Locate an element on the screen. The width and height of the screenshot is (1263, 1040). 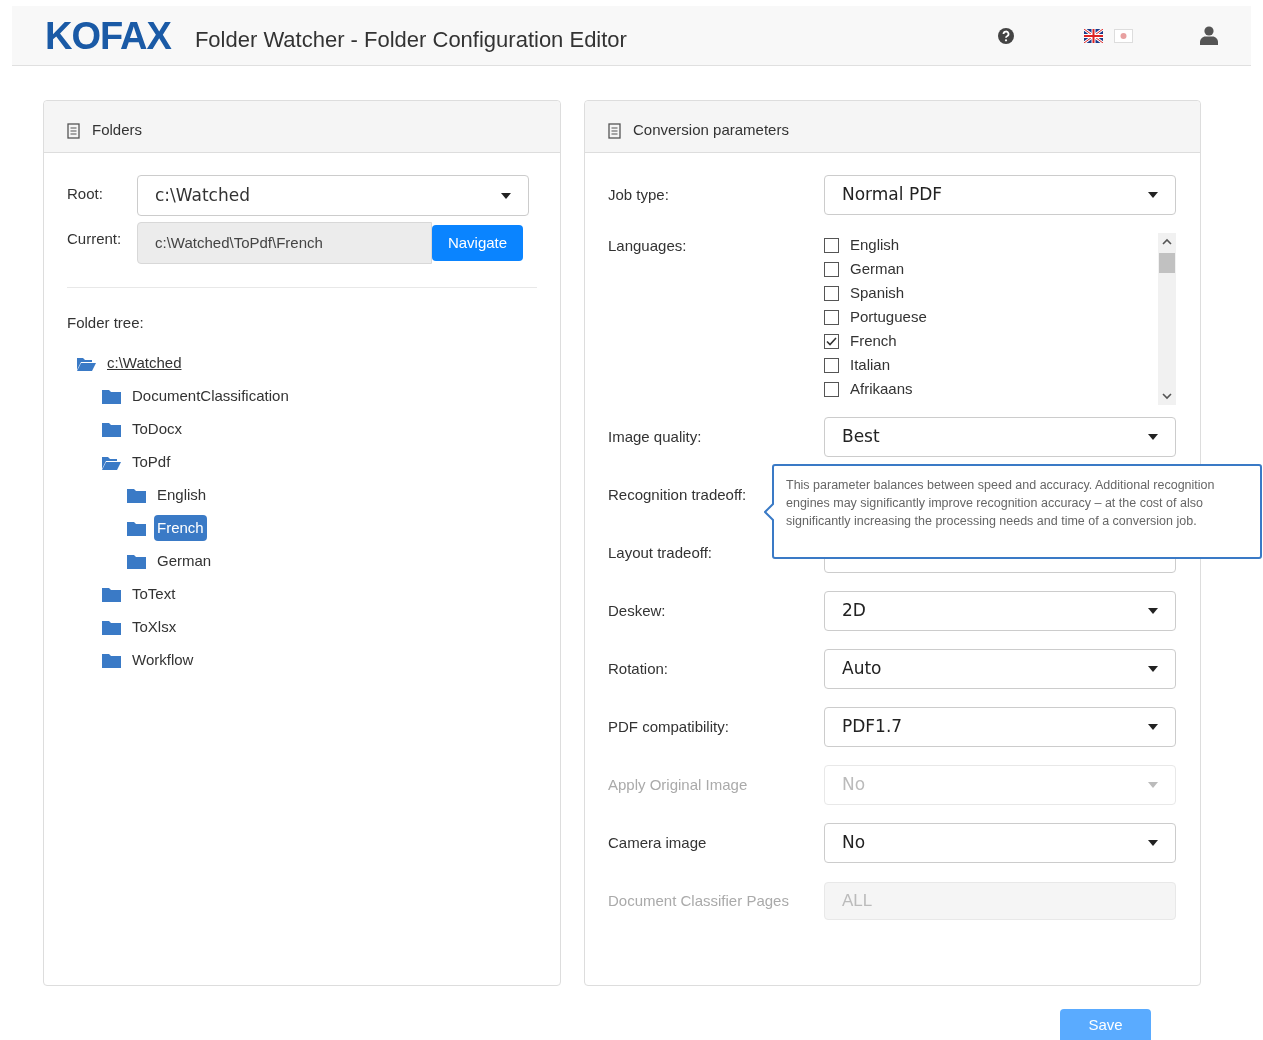
field-label: Document Classifier Pages is located at coordinates (698, 900).